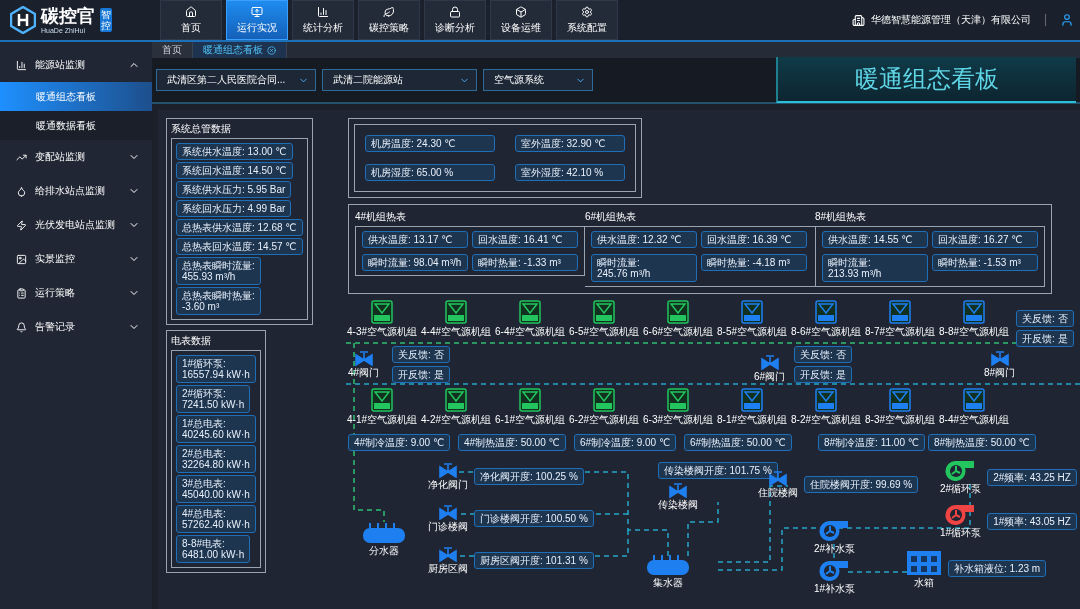  Describe the element at coordinates (455, 20) in the screenshot. I see `nav-tab: 诊断分析` at that location.